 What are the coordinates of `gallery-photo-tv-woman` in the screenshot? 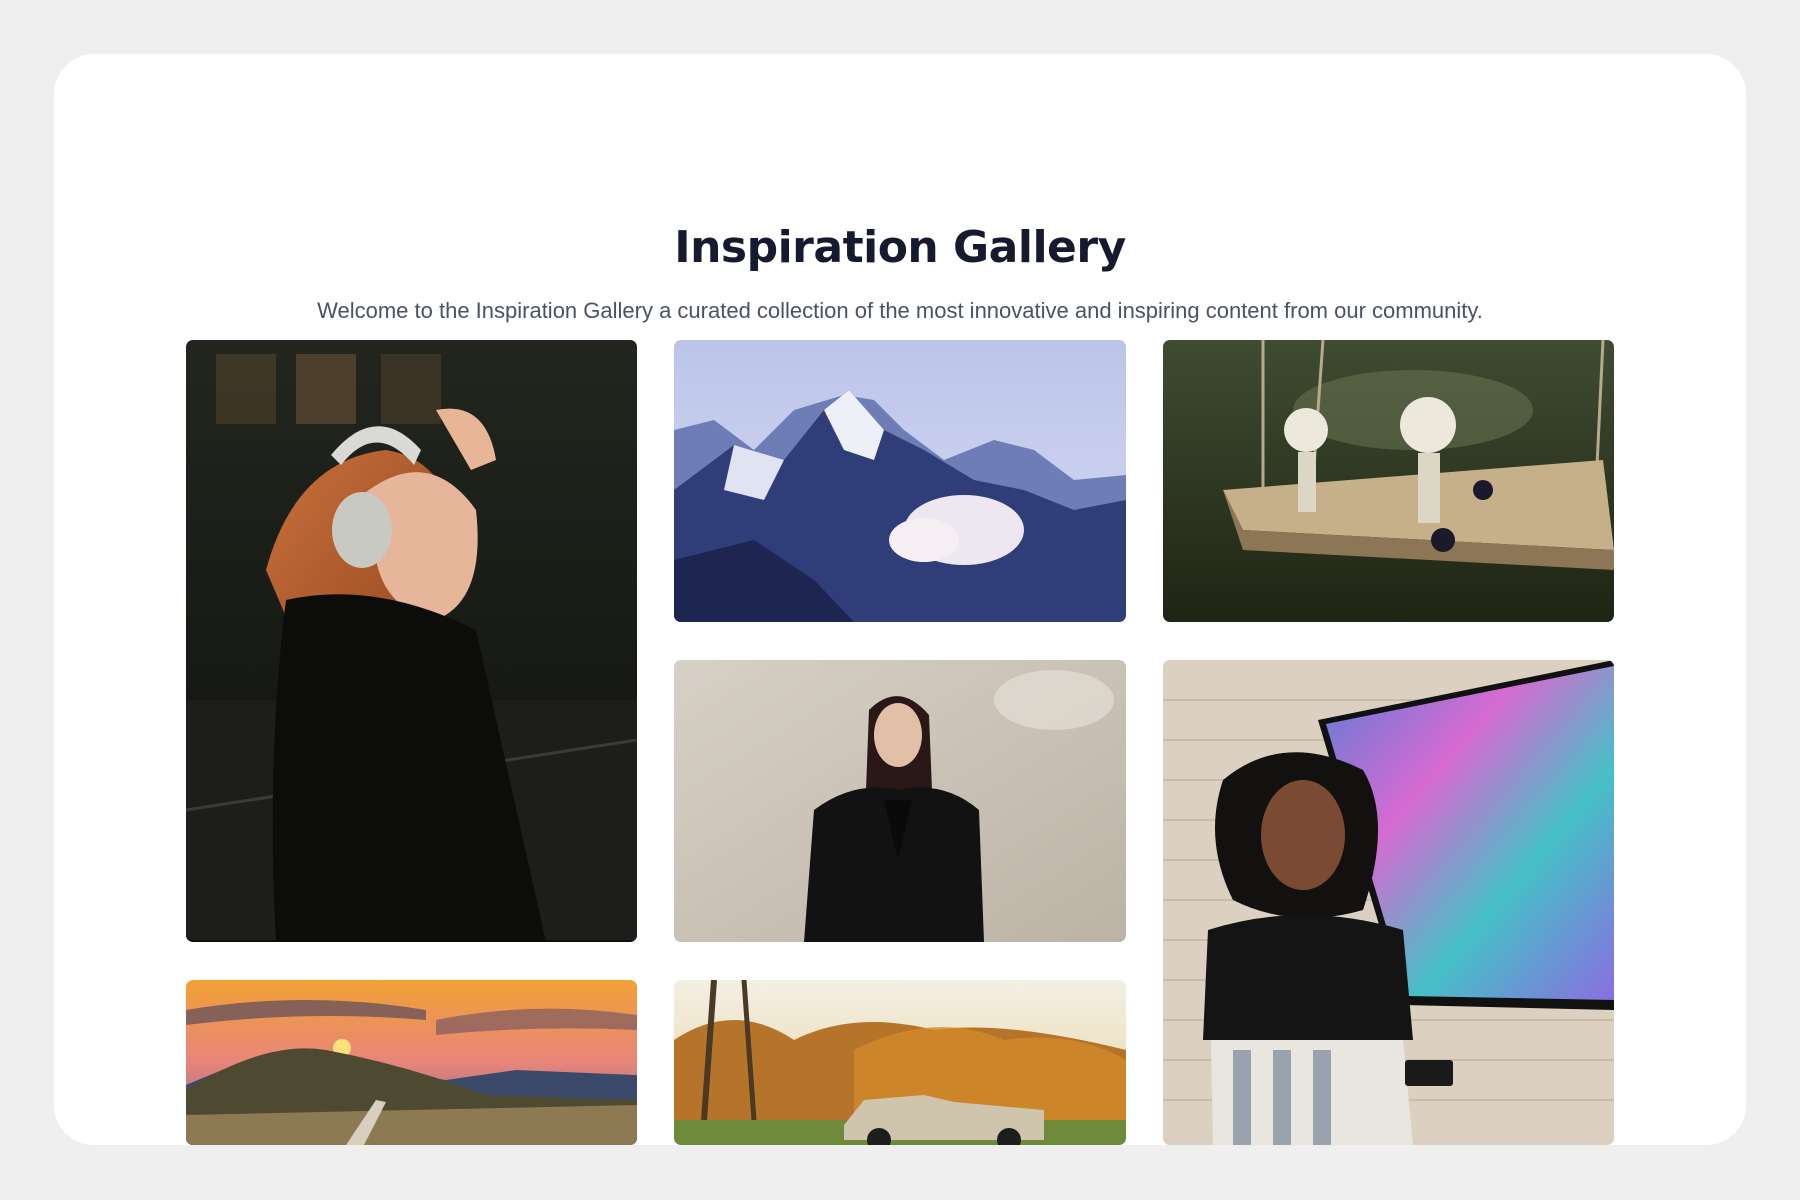 It's located at (1388, 902).